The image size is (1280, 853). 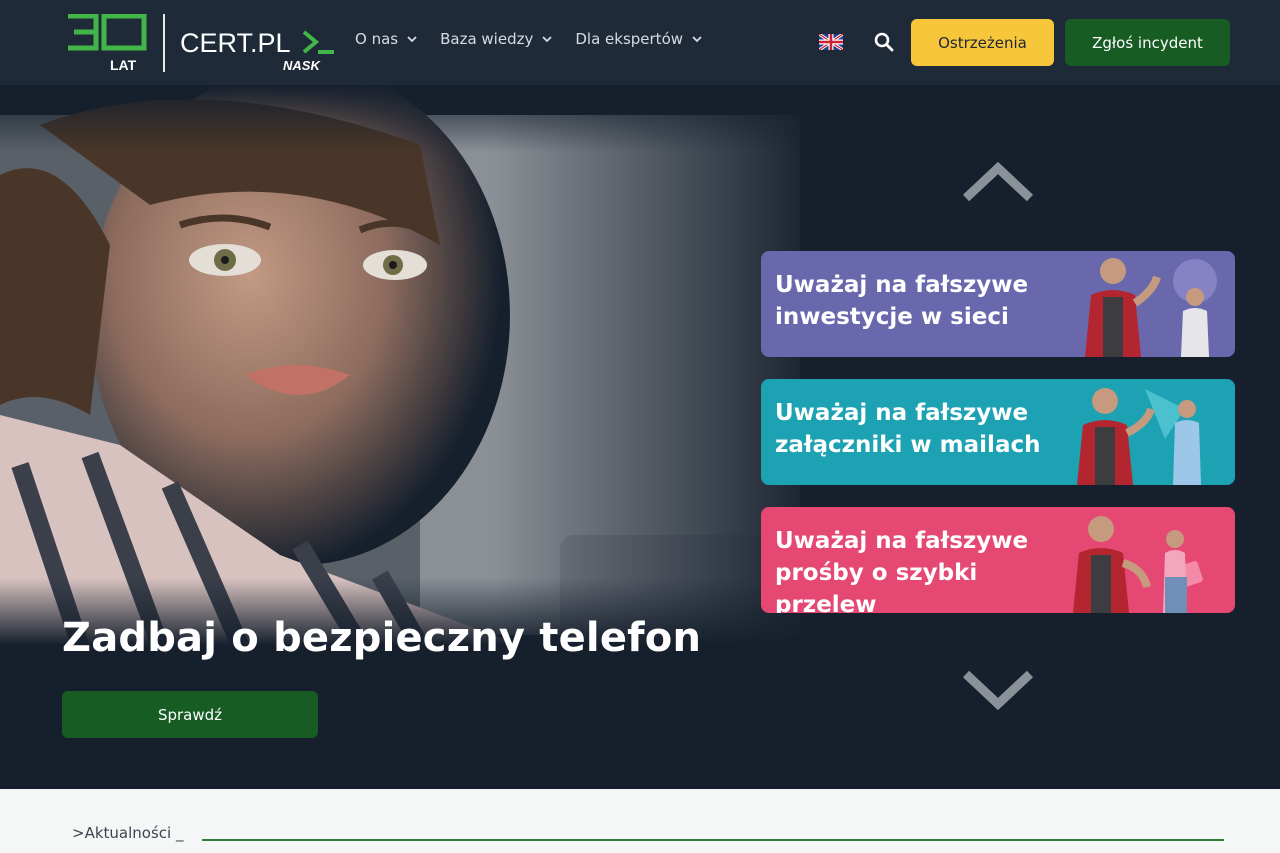 What do you see at coordinates (1147, 42) in the screenshot?
I see `report-incident-button: Zgłoś incydent` at bounding box center [1147, 42].